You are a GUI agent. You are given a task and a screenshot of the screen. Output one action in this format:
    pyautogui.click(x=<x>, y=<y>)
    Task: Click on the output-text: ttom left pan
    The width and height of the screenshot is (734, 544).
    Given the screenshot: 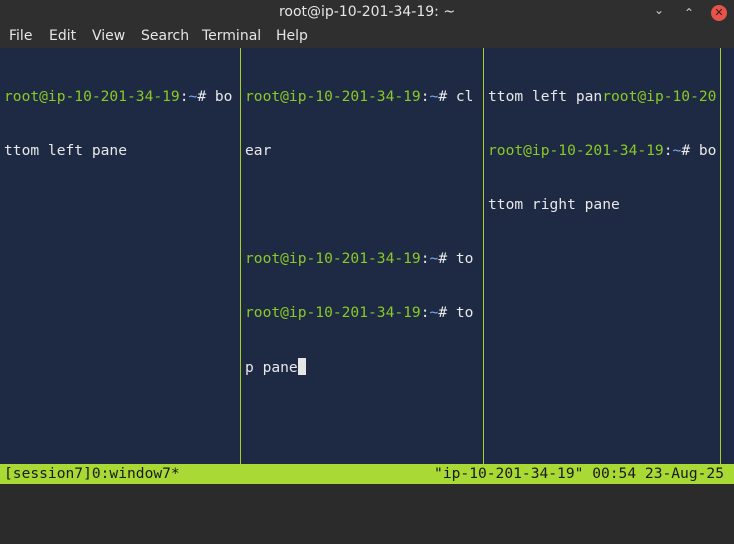 What is the action you would take?
    pyautogui.click(x=545, y=96)
    